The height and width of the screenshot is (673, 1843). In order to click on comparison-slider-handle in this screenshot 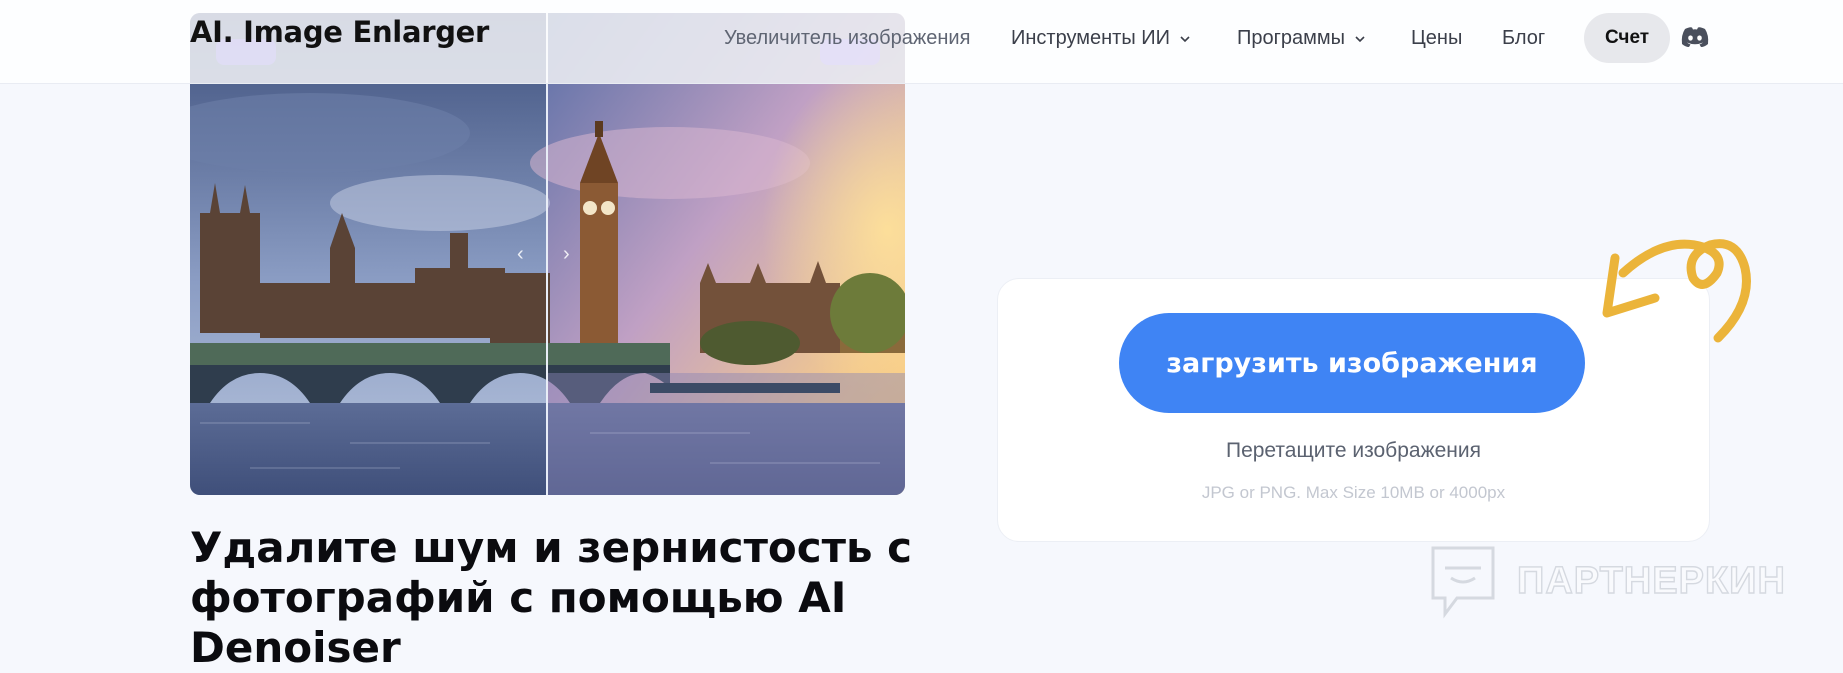, I will do `click(547, 254)`.